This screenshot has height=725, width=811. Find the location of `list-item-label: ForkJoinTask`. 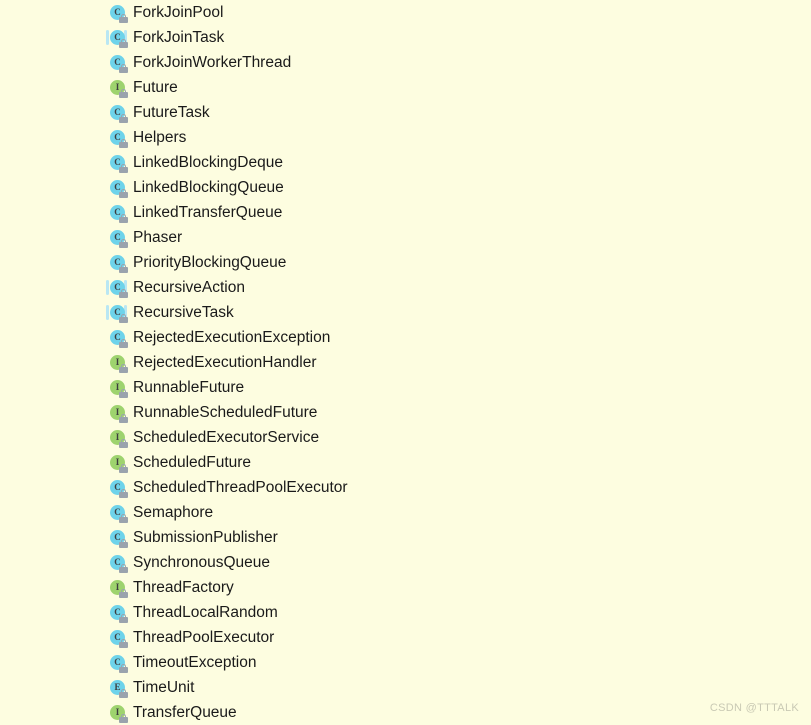

list-item-label: ForkJoinTask is located at coordinates (179, 37).